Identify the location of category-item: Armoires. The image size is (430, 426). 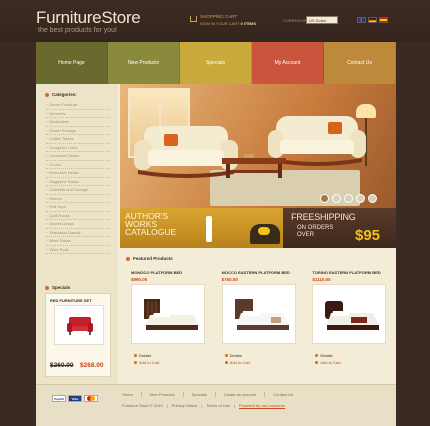
(78, 114).